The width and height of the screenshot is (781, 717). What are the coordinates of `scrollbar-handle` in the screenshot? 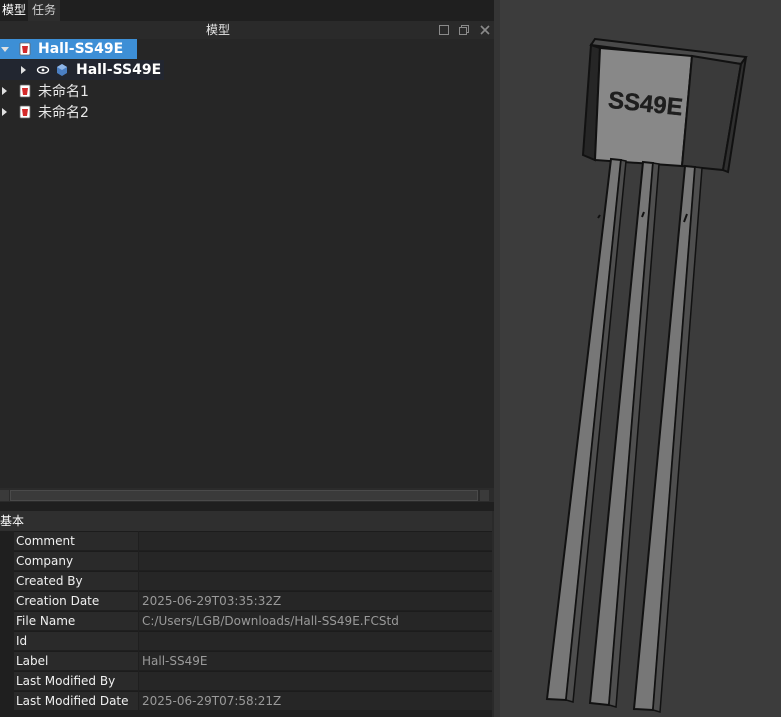 It's located at (244, 495).